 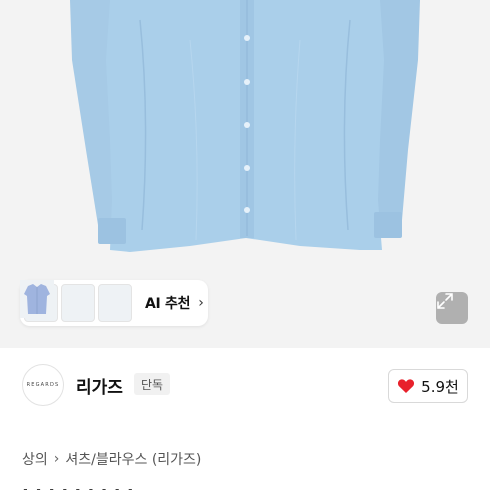 I want to click on brand-logo: REGARDS, so click(x=43, y=385).